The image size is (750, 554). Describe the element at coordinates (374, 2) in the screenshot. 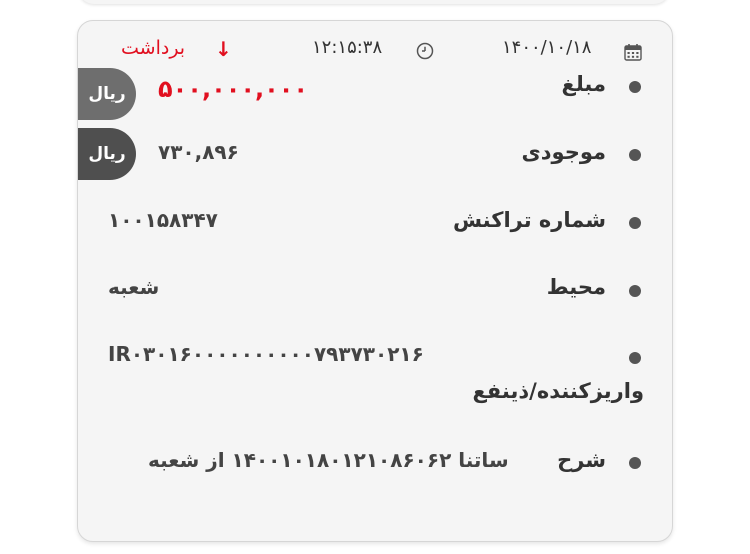

I see `previous-card-edge` at that location.